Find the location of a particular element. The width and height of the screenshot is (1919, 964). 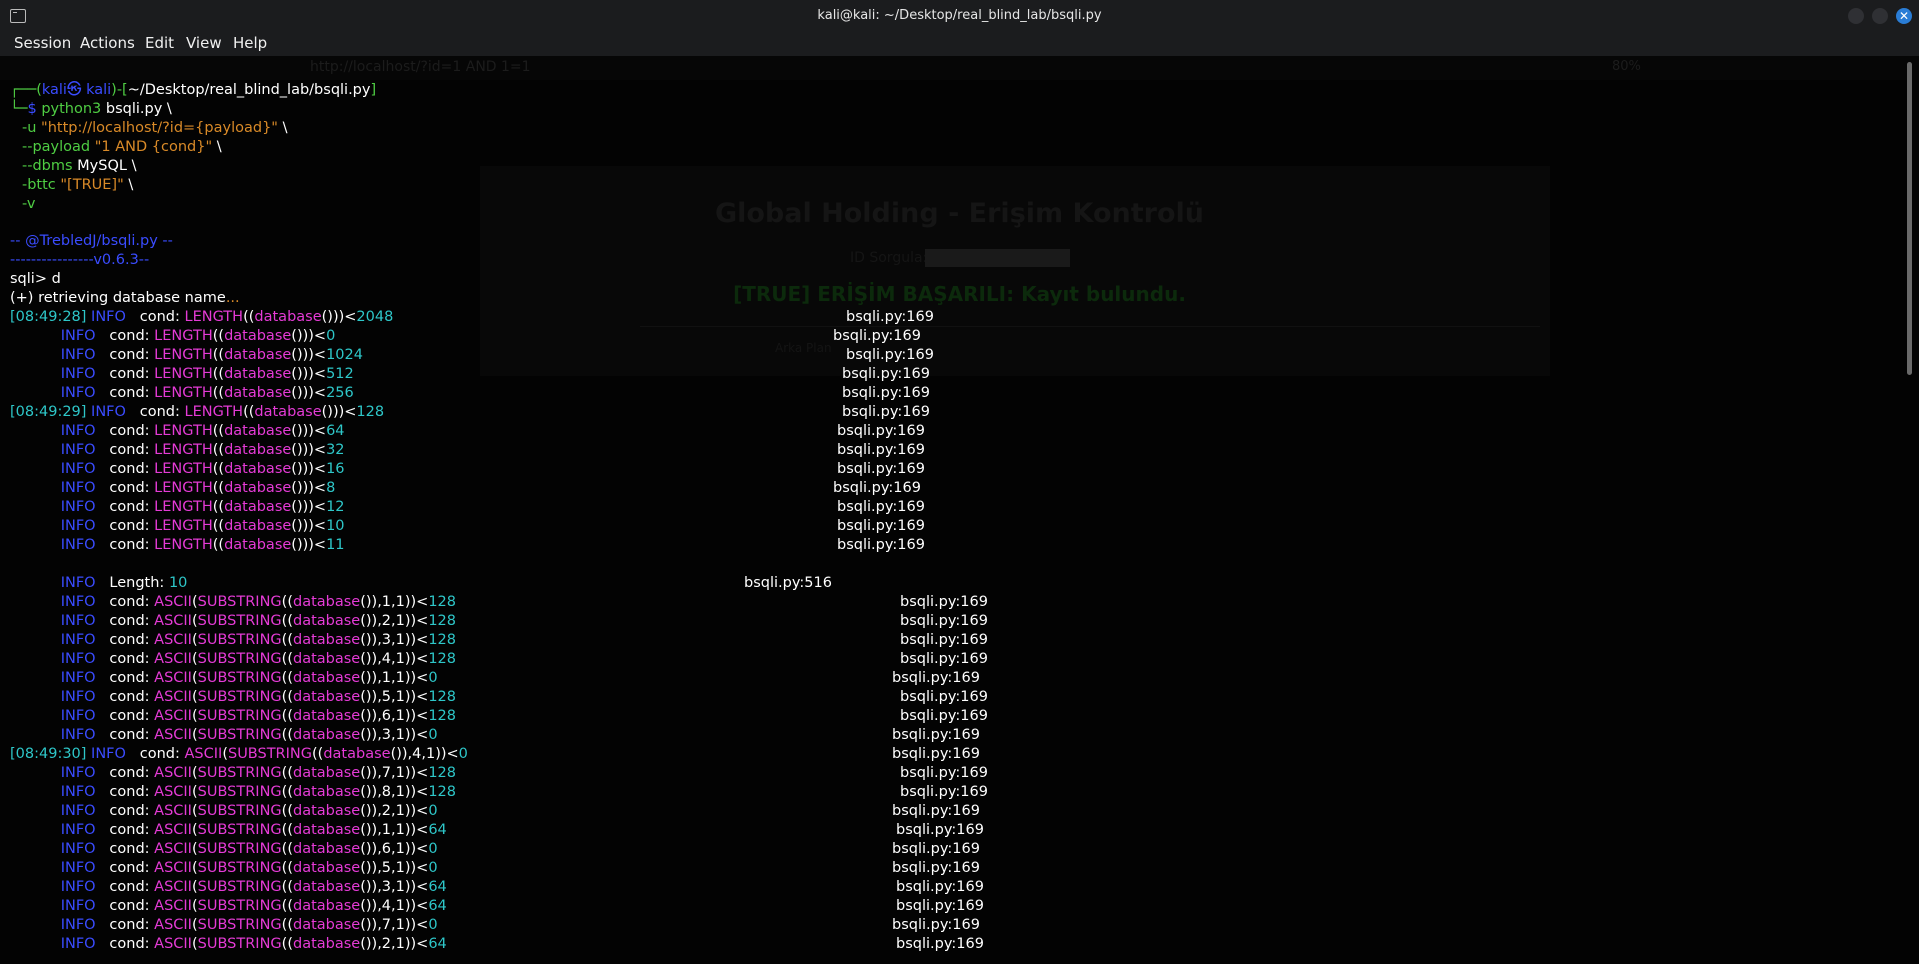

log-line: INFO cond: LENGTH((database()))<256 is located at coordinates (182, 393).